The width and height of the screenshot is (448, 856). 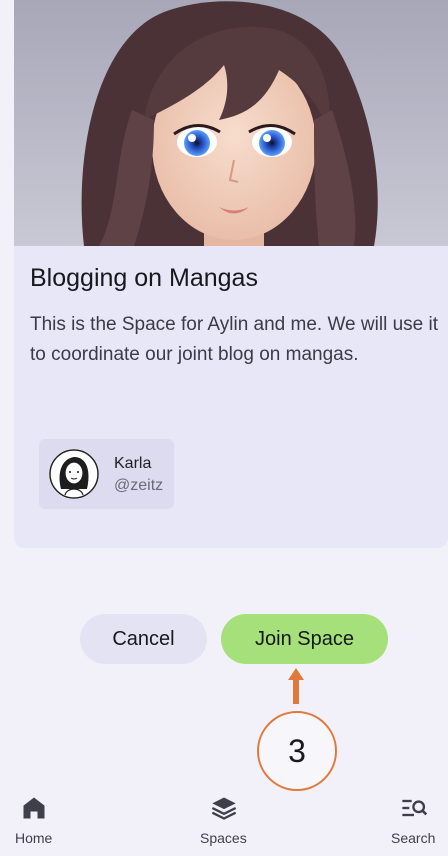 What do you see at coordinates (224, 808) in the screenshot?
I see `layers-icon` at bounding box center [224, 808].